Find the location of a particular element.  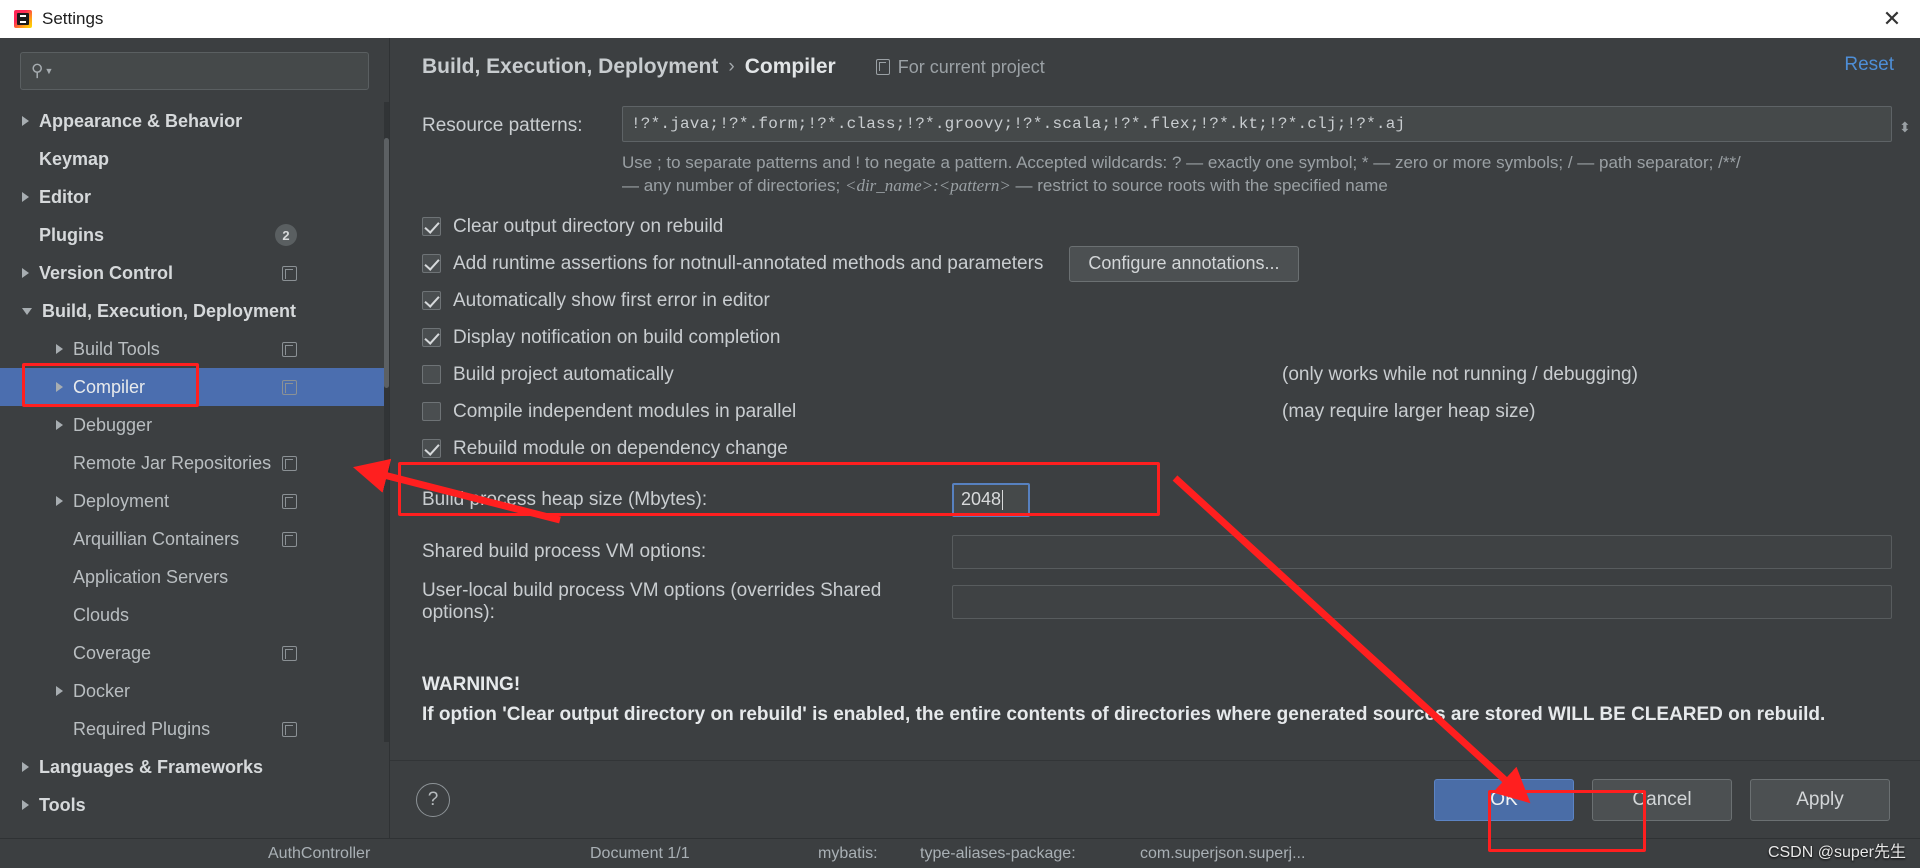

sidebar-item-editor: Editor is located at coordinates (194, 197).